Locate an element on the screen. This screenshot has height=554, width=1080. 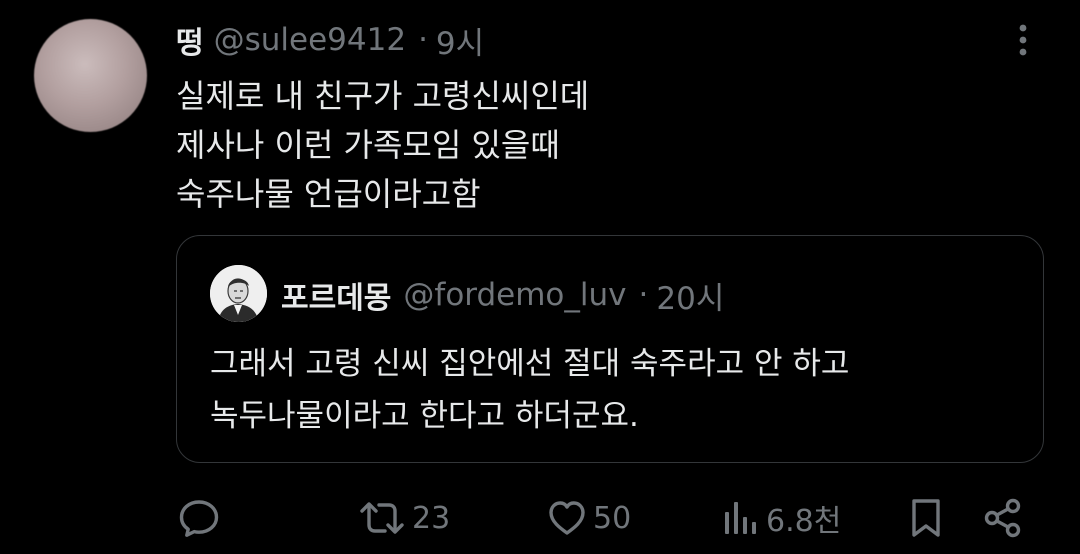
reply-button is located at coordinates (199, 518).